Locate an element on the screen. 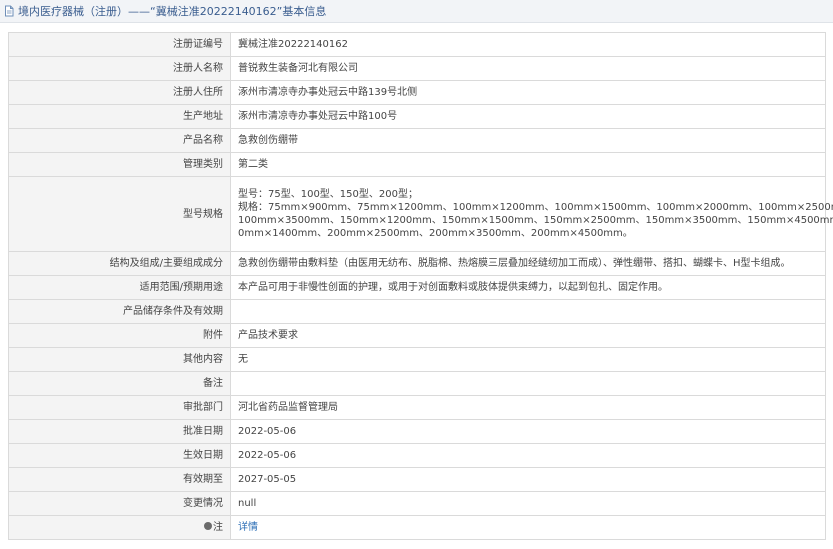 The image size is (833, 549). document-icon is located at coordinates (9, 11).